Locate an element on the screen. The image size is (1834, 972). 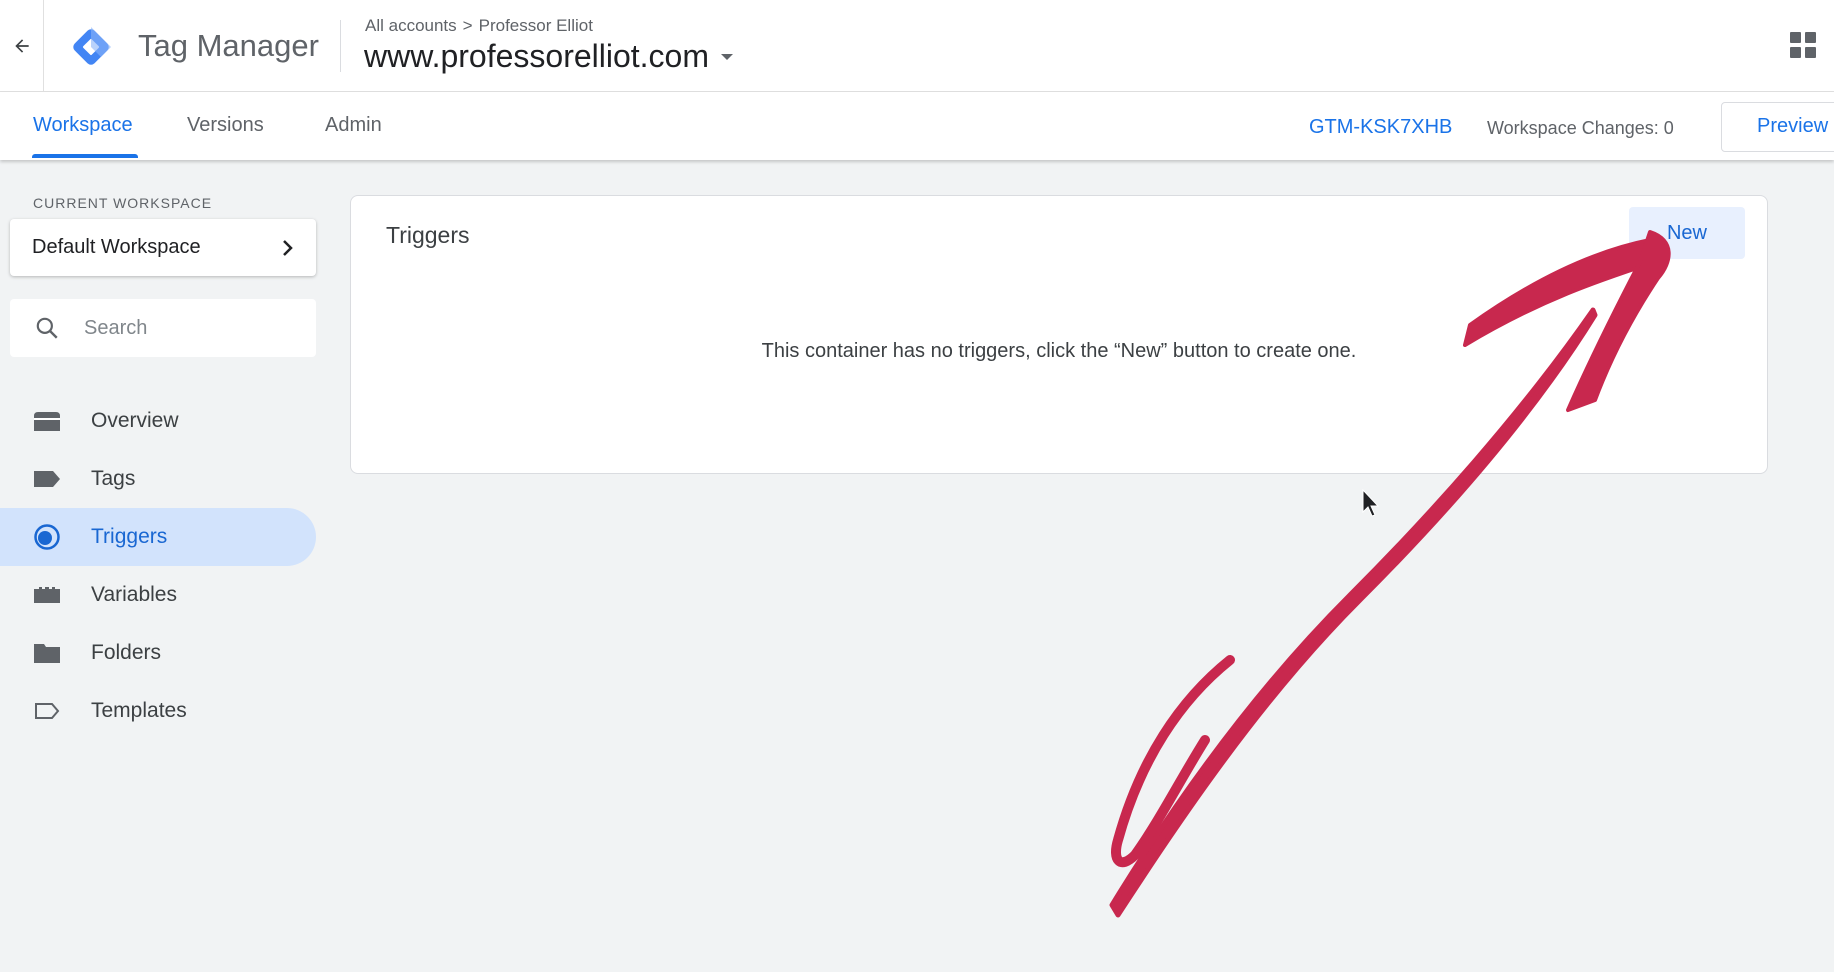
tag-manager-logo is located at coordinates (92, 46).